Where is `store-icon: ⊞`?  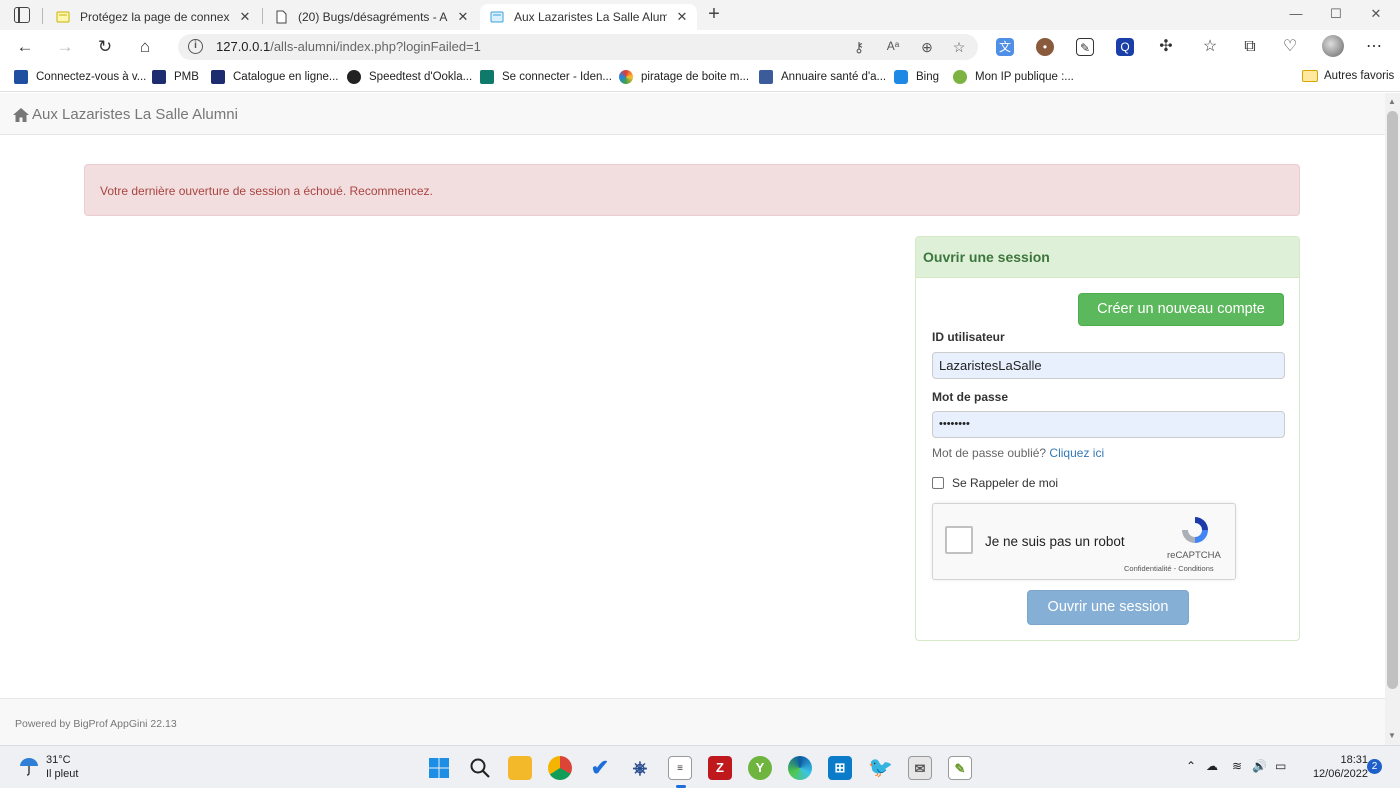 store-icon: ⊞ is located at coordinates (840, 768).